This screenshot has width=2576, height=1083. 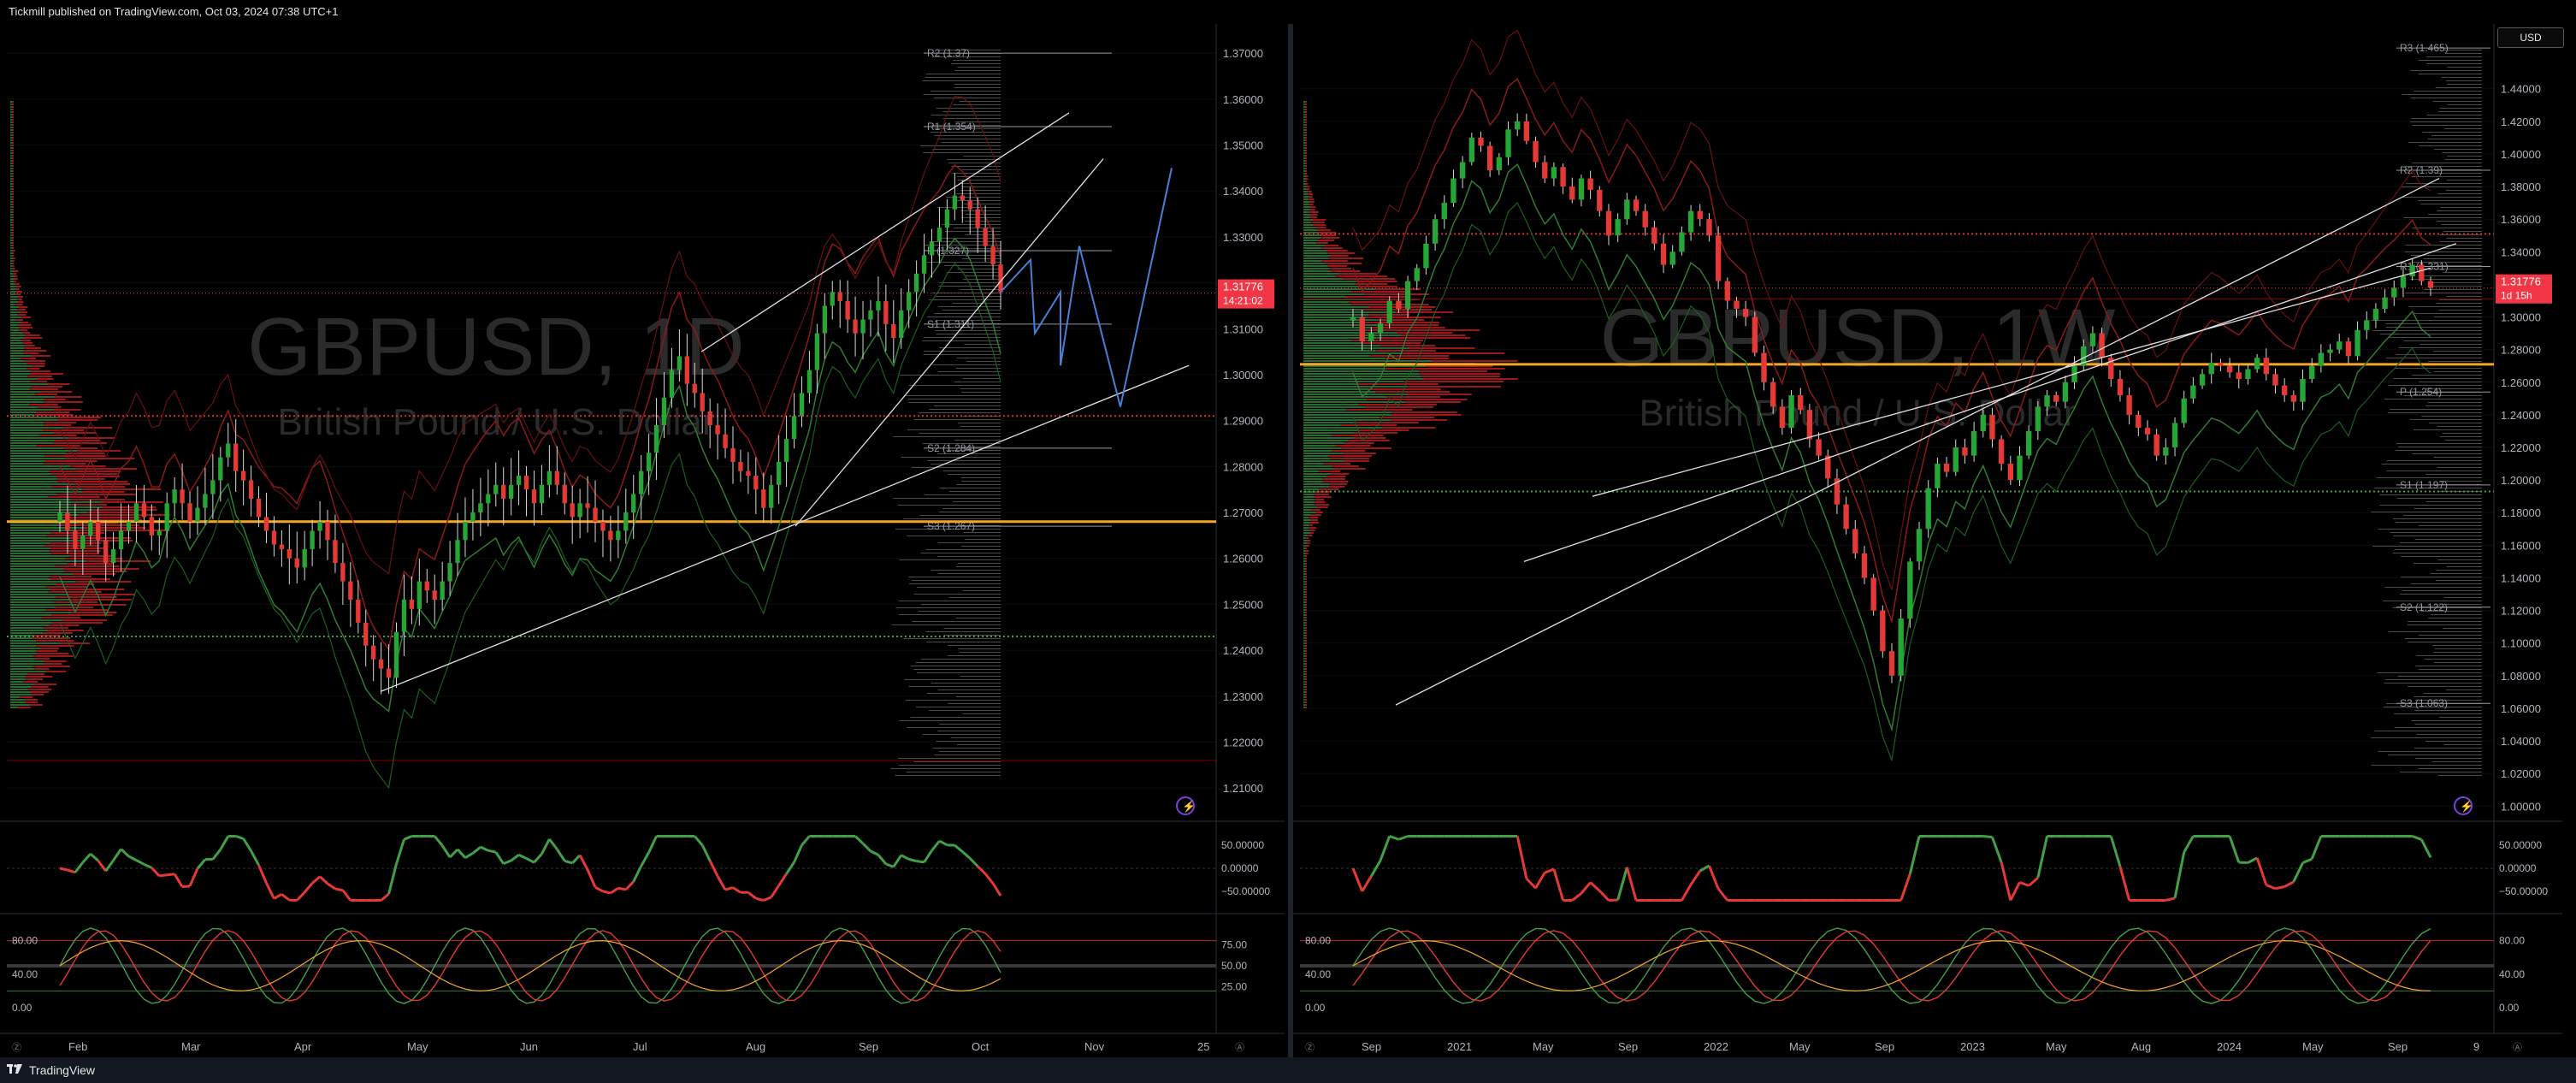 What do you see at coordinates (2141, 1046) in the screenshot?
I see `time-axis-label: Aug` at bounding box center [2141, 1046].